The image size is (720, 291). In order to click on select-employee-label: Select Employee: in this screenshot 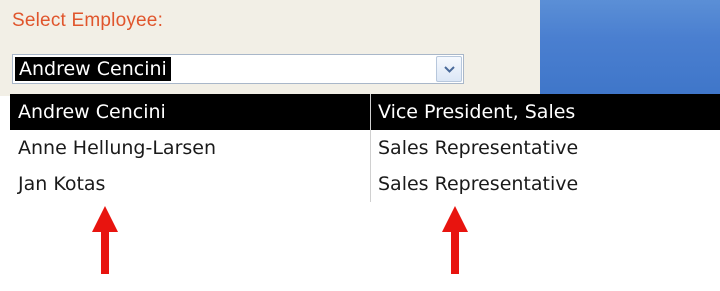, I will do `click(88, 20)`.